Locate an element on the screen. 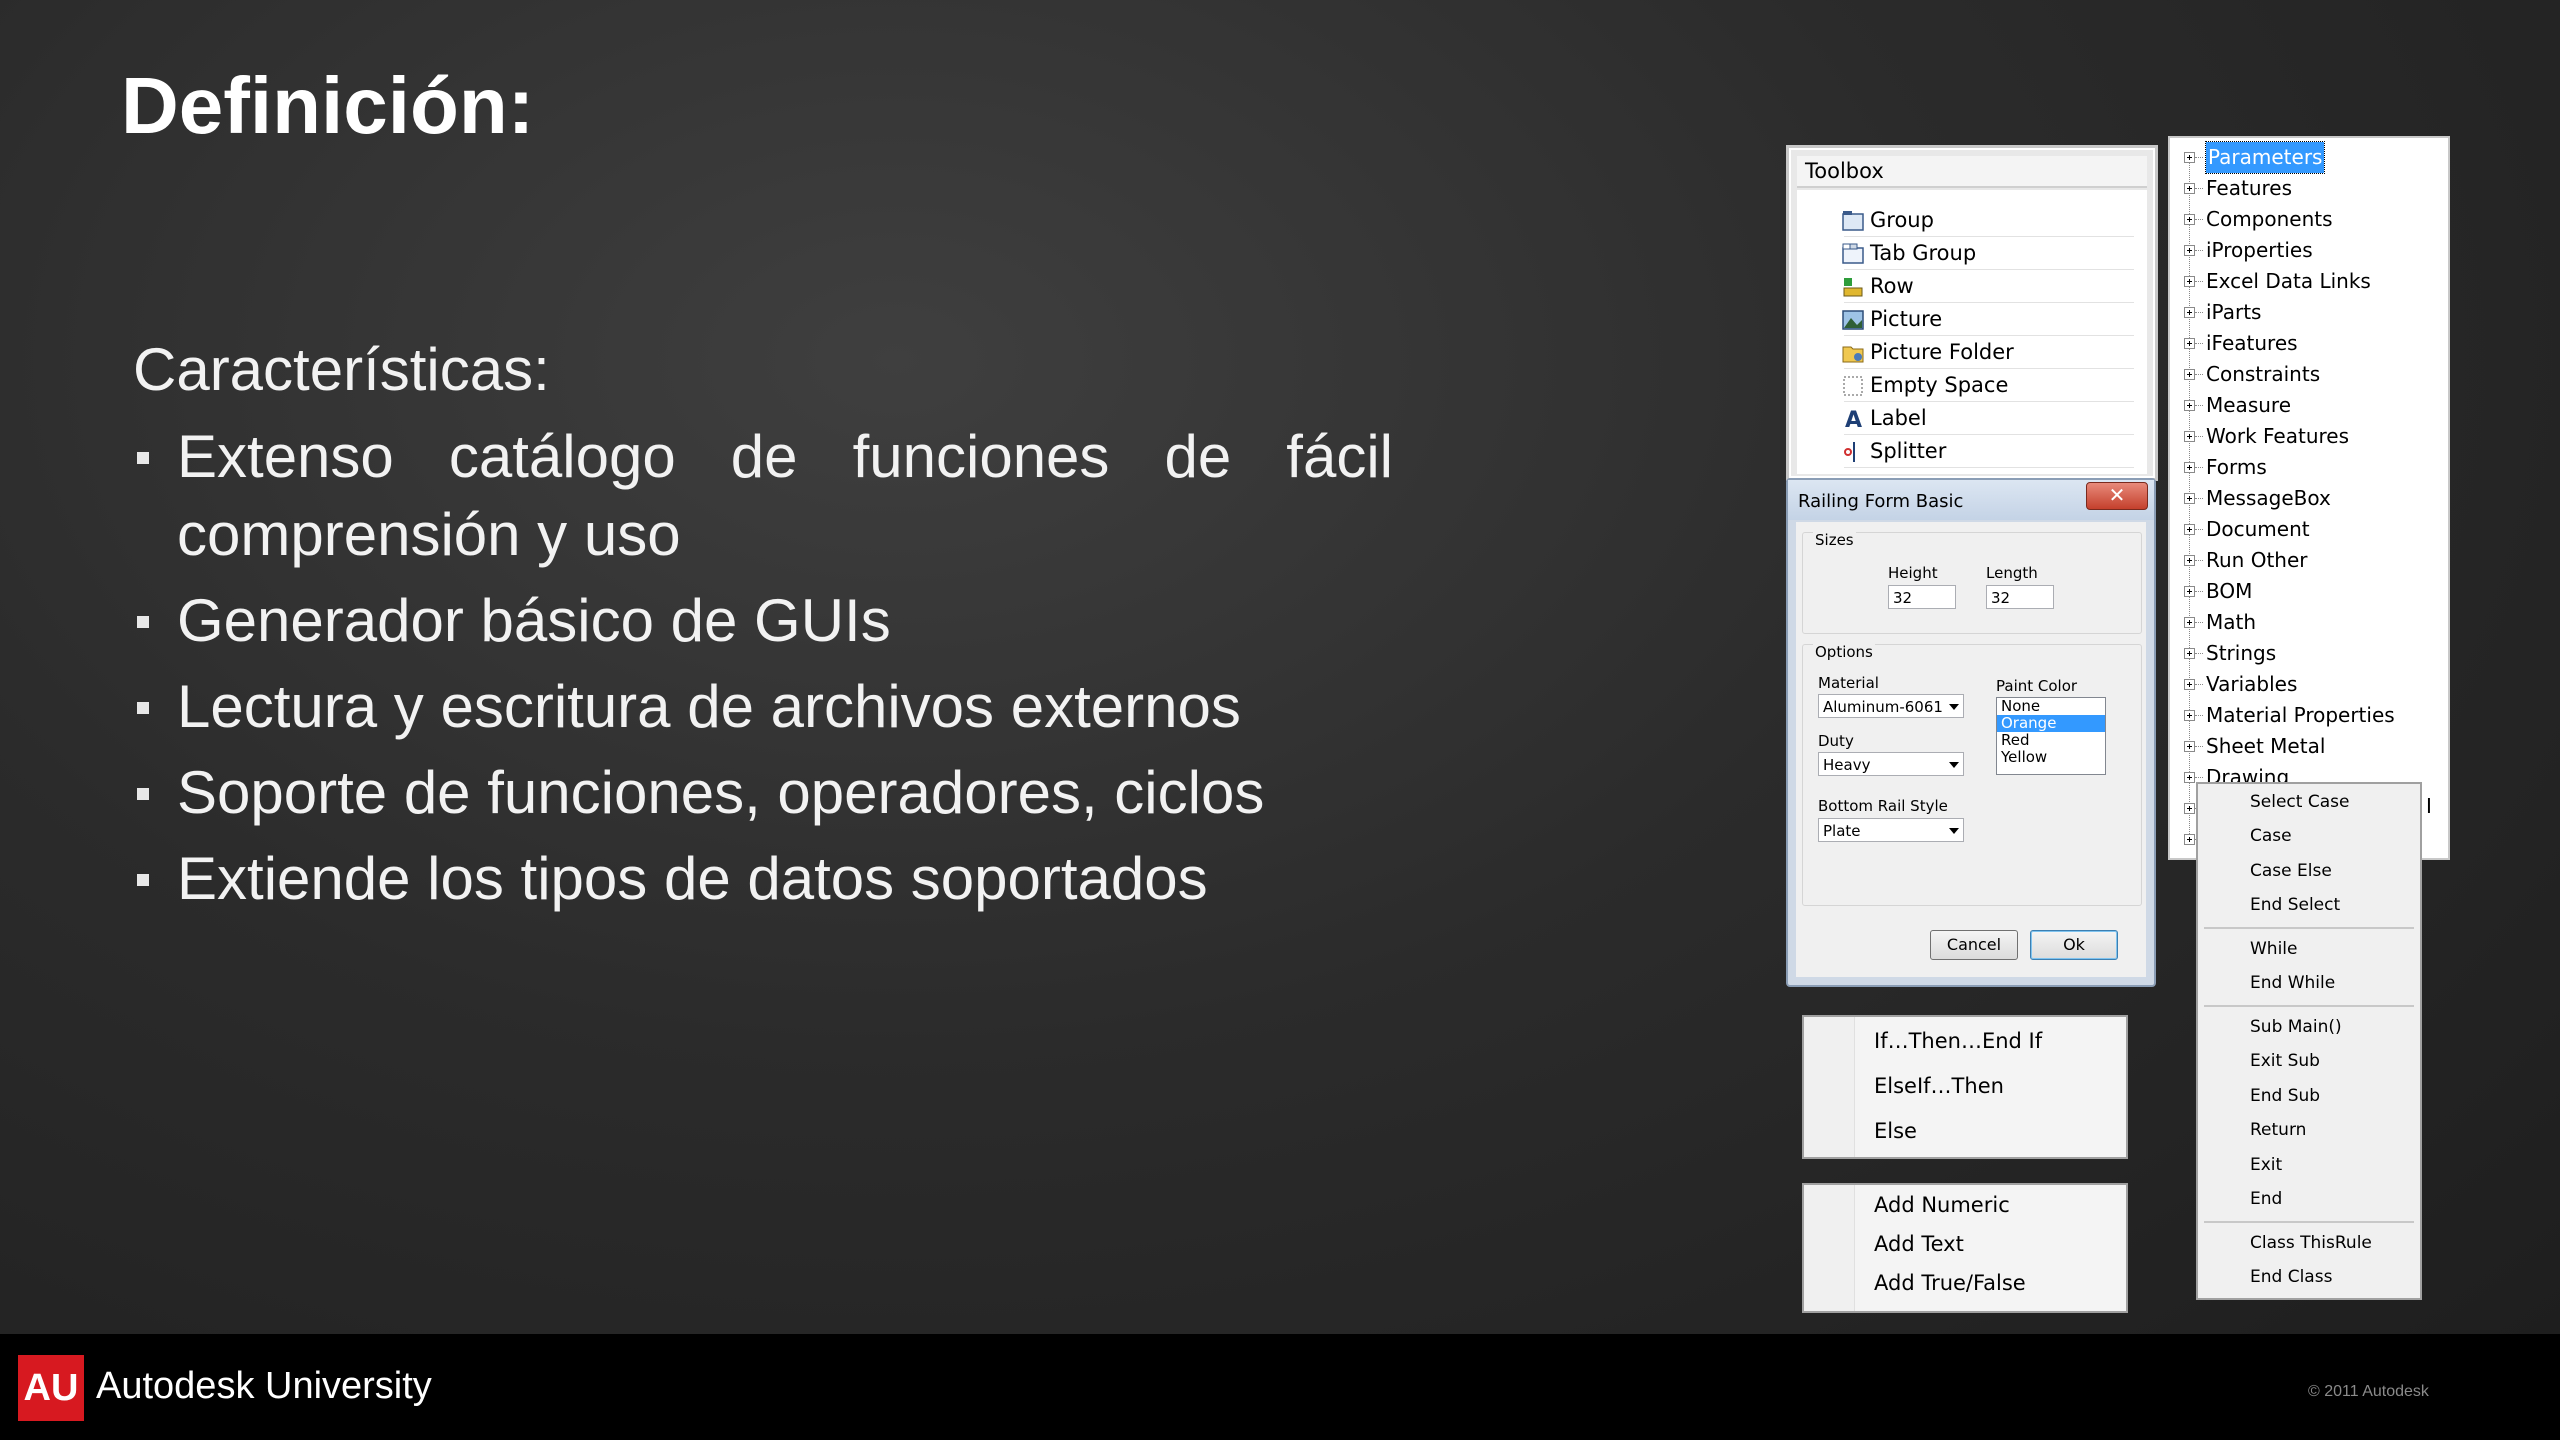 This screenshot has height=1440, width=2560. menu-item-add-true-false: Add True/False is located at coordinates (1965, 1283).